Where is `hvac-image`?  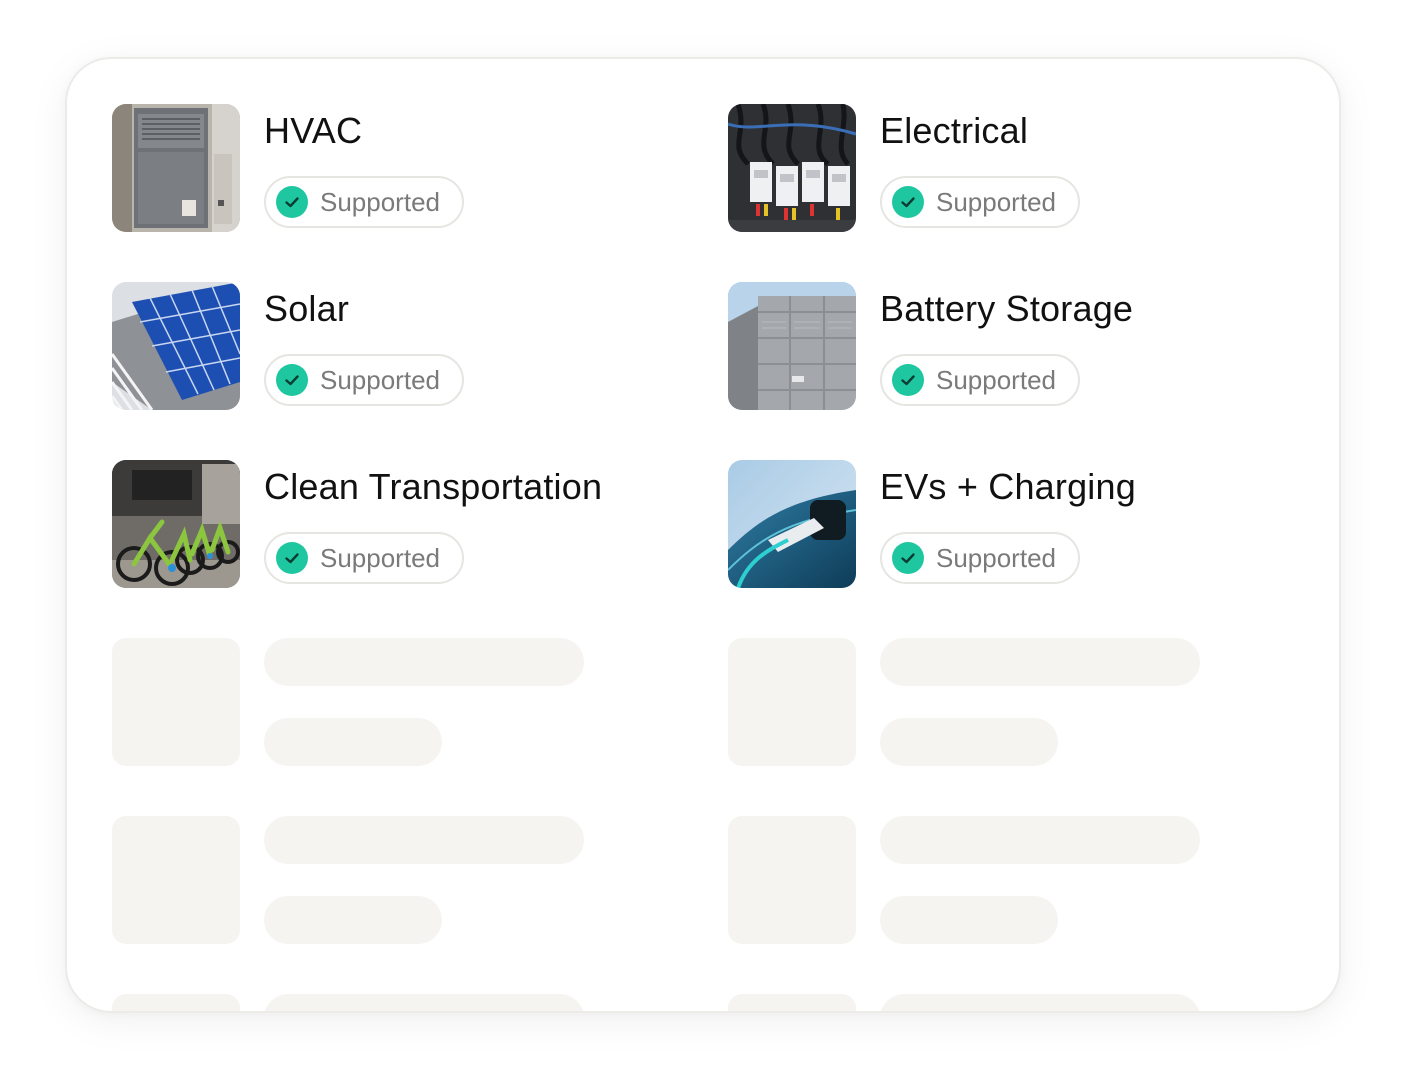 hvac-image is located at coordinates (176, 168).